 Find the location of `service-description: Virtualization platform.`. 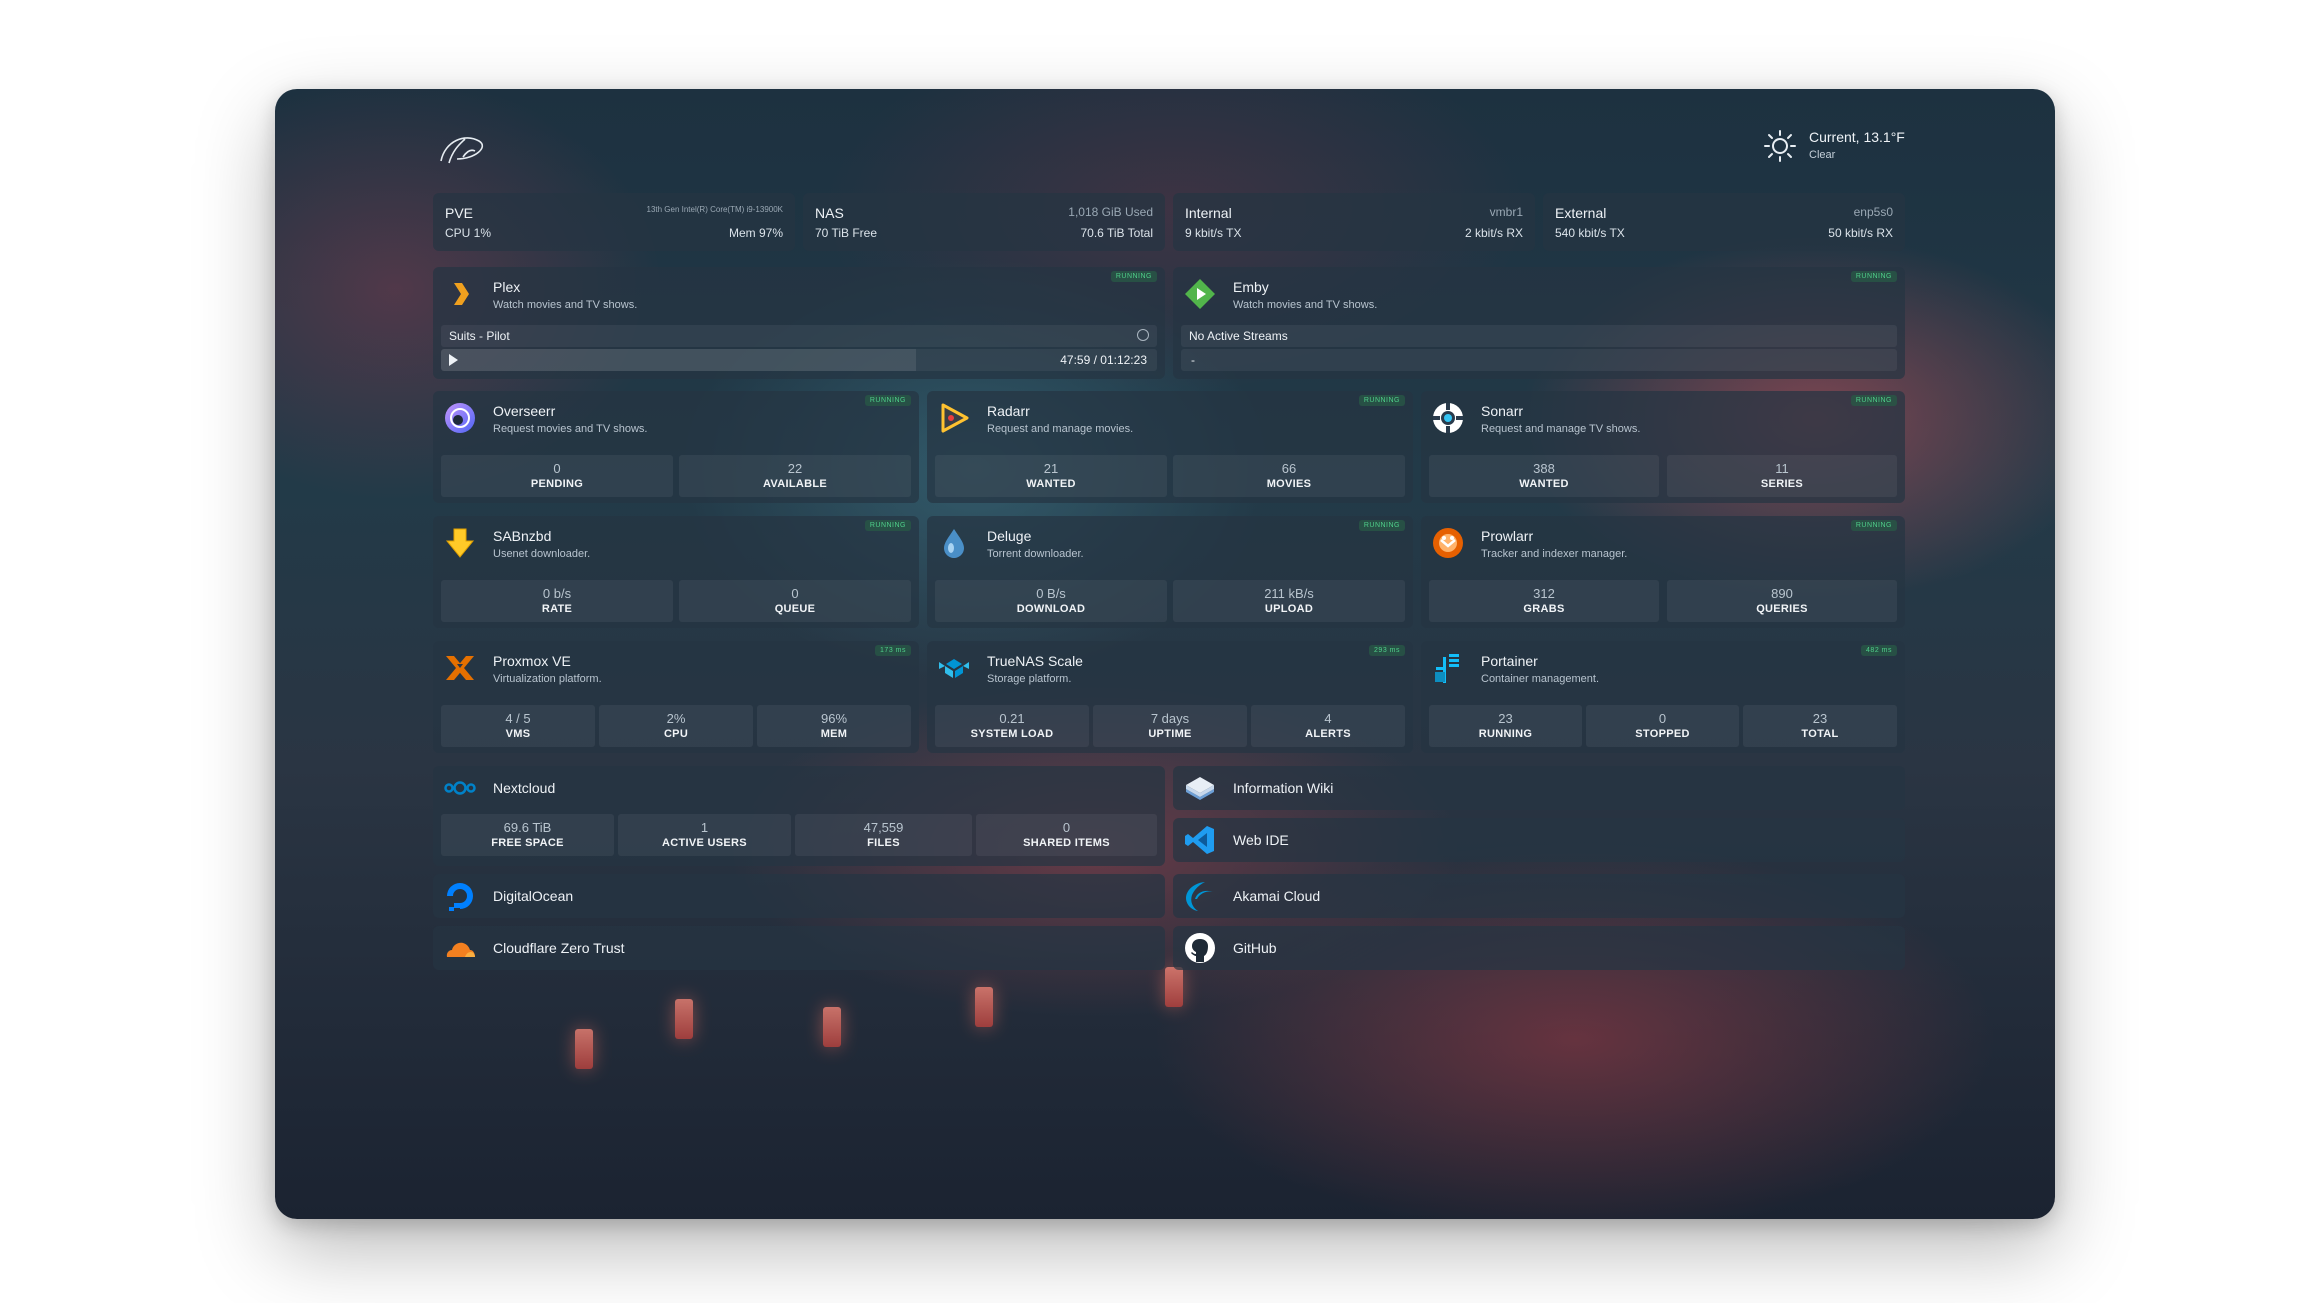

service-description: Virtualization platform. is located at coordinates (547, 679).